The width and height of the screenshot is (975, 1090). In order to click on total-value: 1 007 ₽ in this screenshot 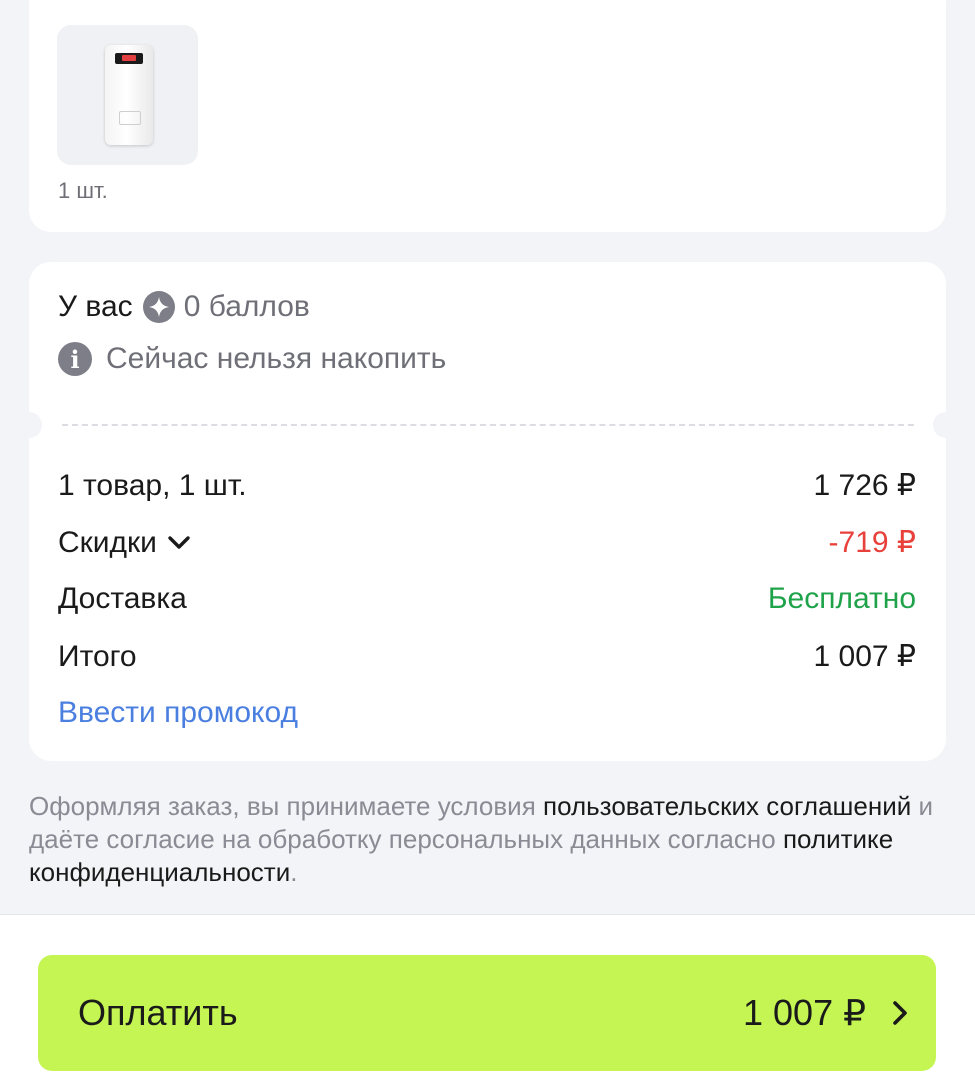, I will do `click(865, 656)`.